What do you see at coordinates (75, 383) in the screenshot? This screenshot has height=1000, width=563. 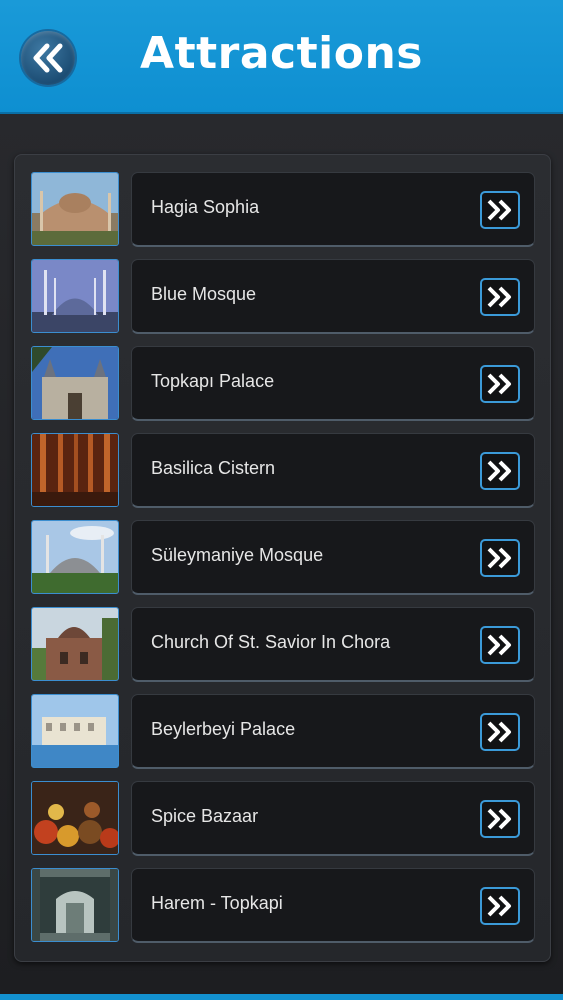 I see `topkapi-palace-thumbnail` at bounding box center [75, 383].